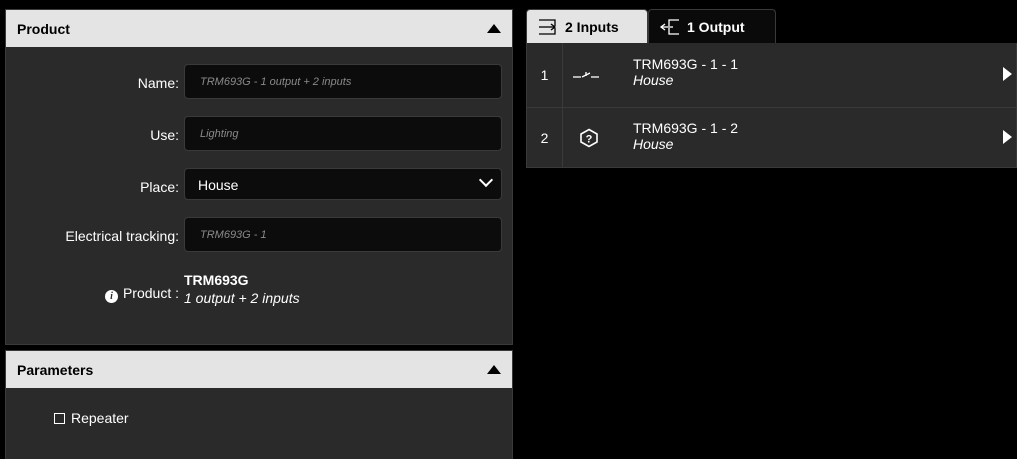 The width and height of the screenshot is (1017, 459). Describe the element at coordinates (343, 234) in the screenshot. I see `tracking-input: TRM693G - 1` at that location.